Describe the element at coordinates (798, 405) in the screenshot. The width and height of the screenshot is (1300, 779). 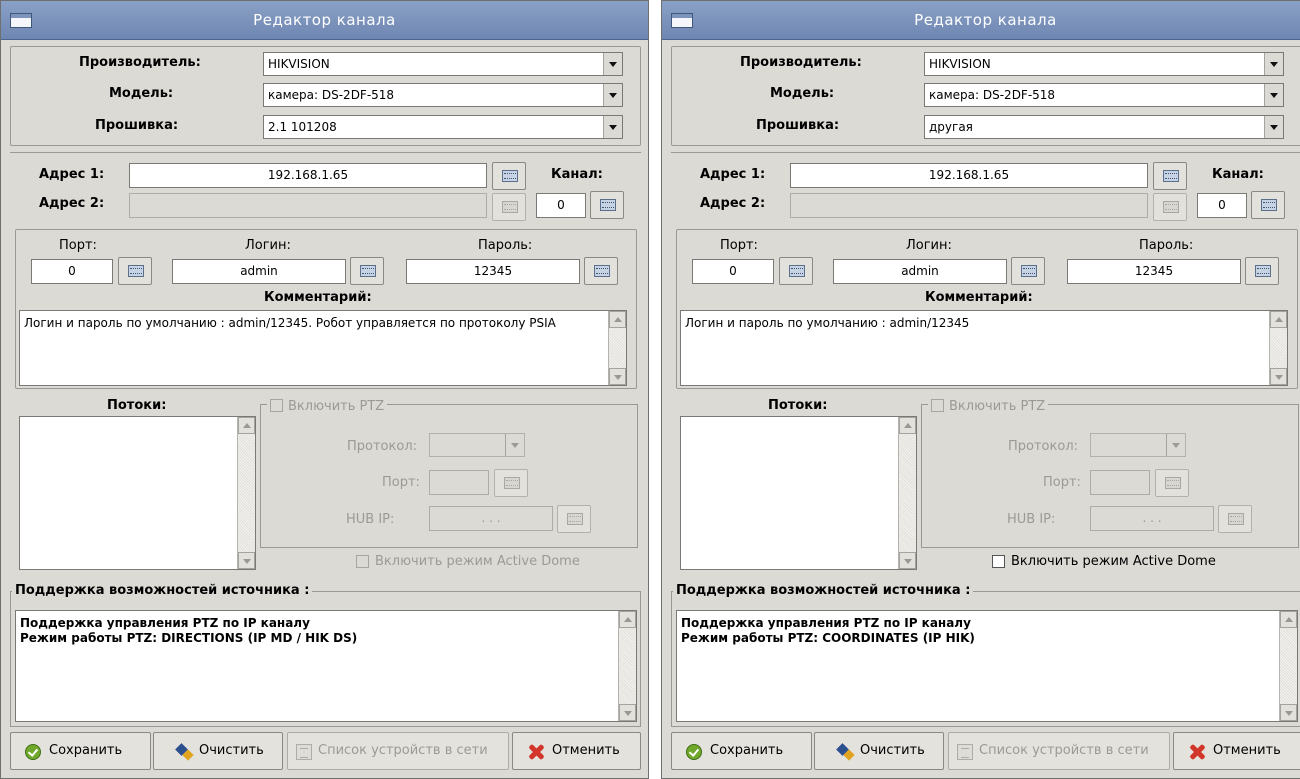
I see `streams-label: Потоки:` at that location.